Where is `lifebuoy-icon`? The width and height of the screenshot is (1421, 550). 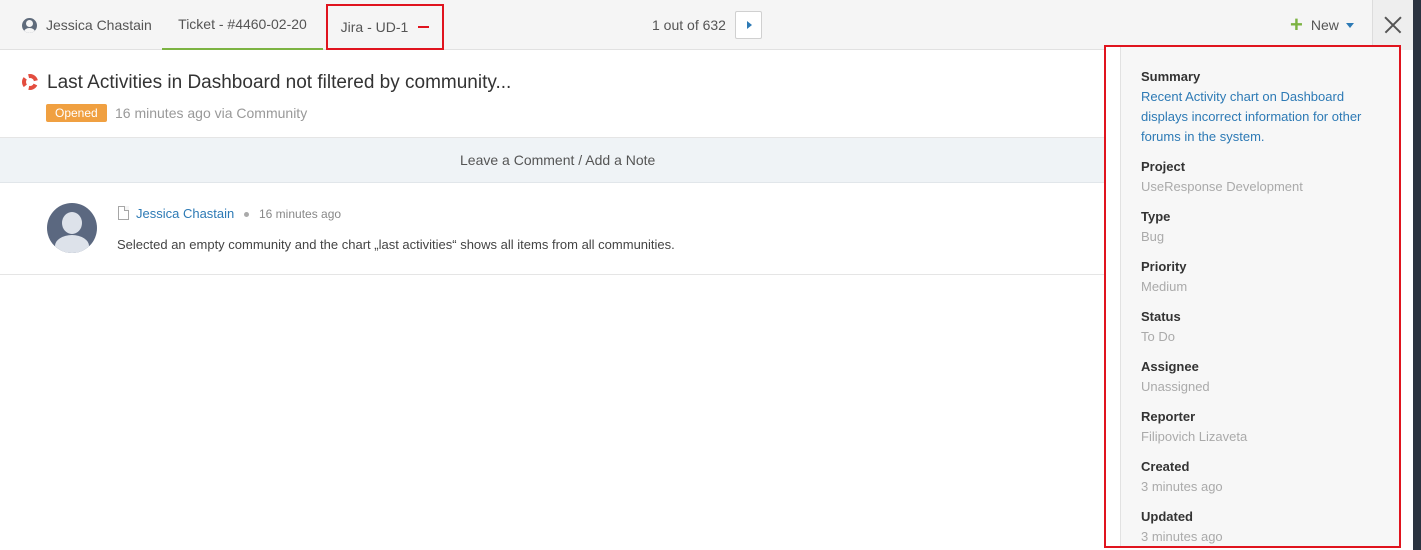
lifebuoy-icon is located at coordinates (30, 82).